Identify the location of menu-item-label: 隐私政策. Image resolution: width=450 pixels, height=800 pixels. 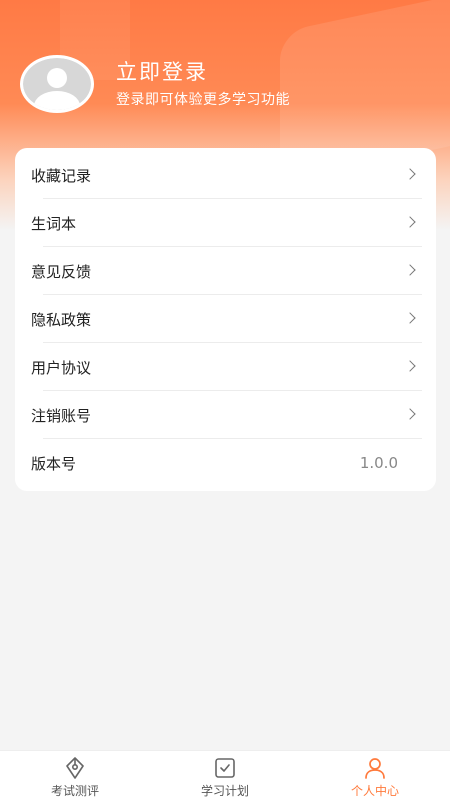
(61, 319).